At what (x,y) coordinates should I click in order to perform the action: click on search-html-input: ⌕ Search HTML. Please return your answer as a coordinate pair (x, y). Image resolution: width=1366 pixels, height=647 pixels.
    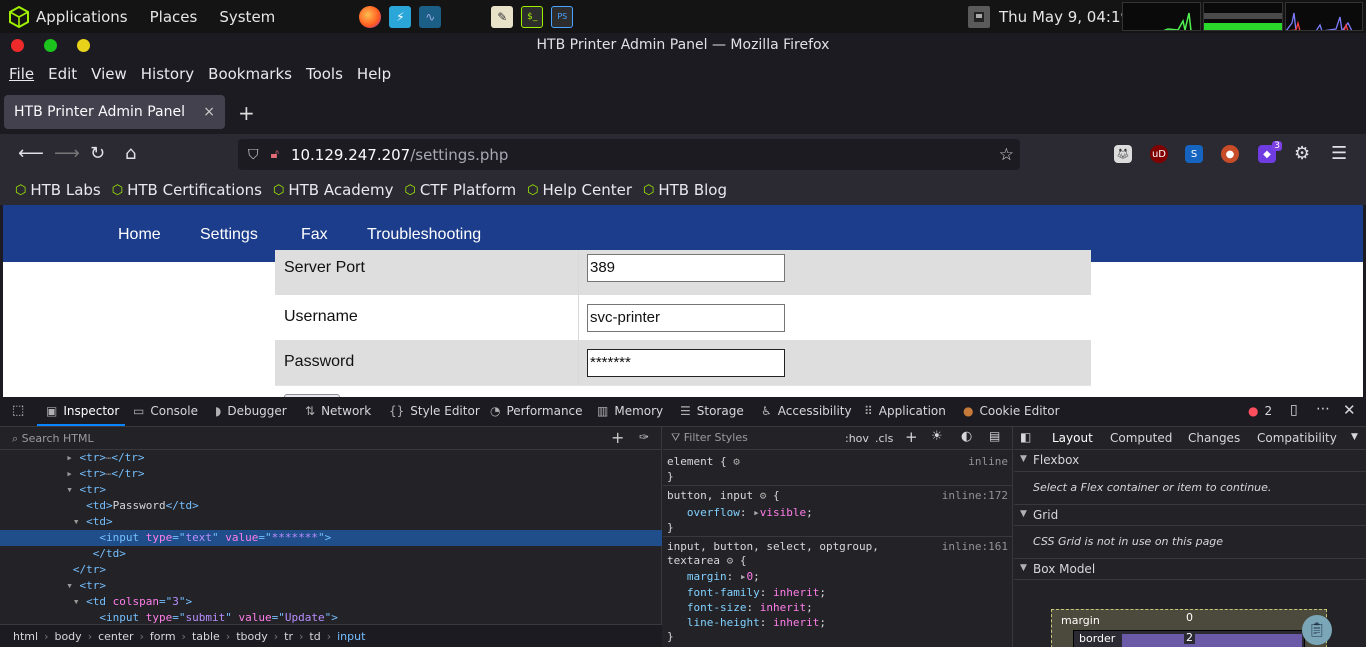
    Looking at the image, I should click on (53, 439).